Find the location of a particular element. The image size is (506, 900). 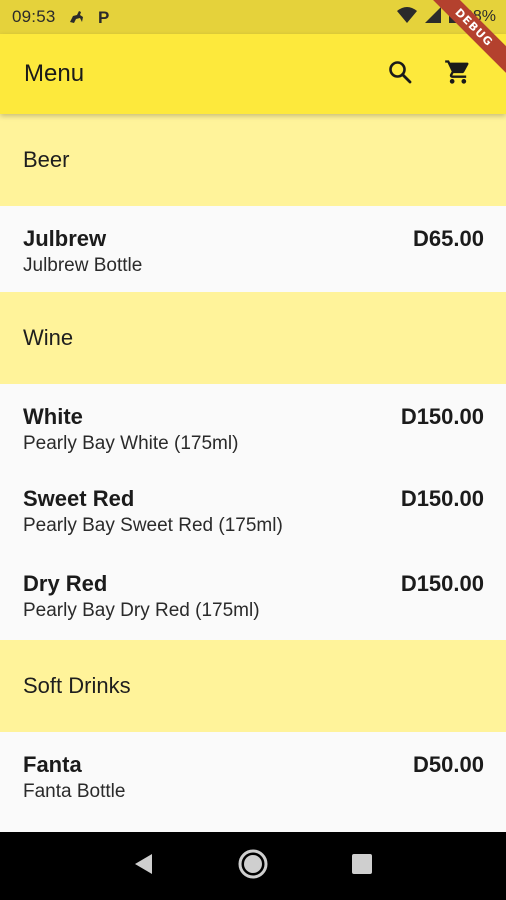

app-bar: Menu is located at coordinates (253, 74).